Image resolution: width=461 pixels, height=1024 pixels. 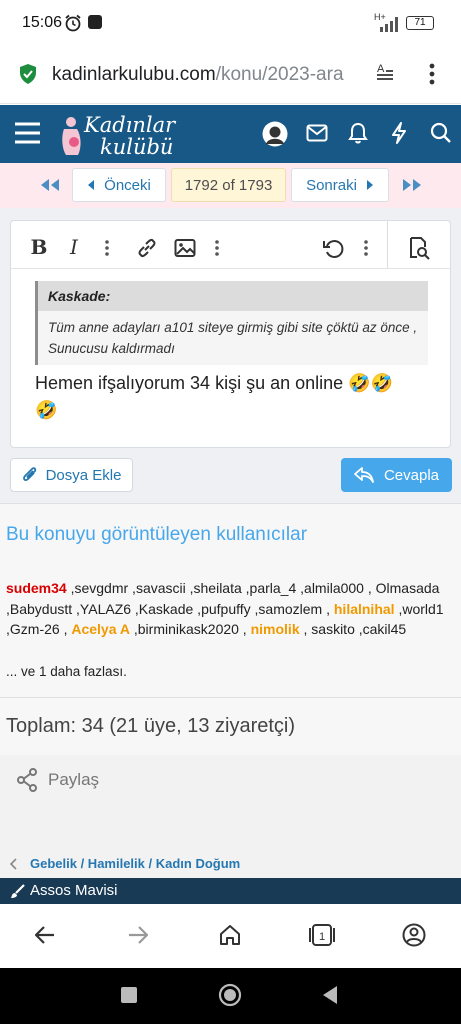 I want to click on breadcrumb-link: Gebelik / Hamilelik / Kadın Doğum, so click(x=135, y=863).